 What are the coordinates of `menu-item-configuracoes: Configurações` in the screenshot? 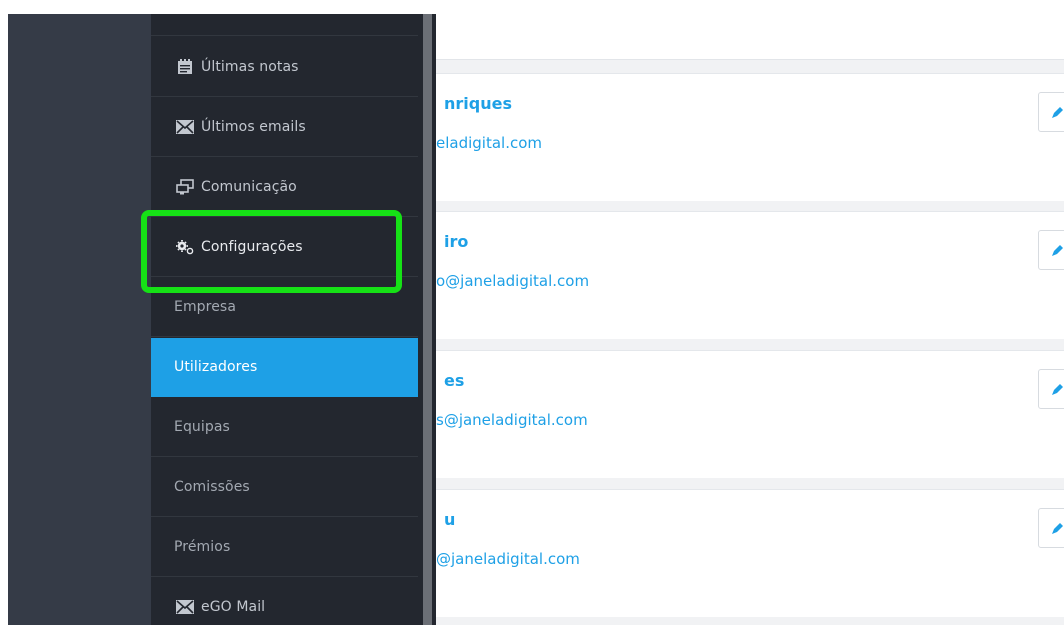 It's located at (284, 247).